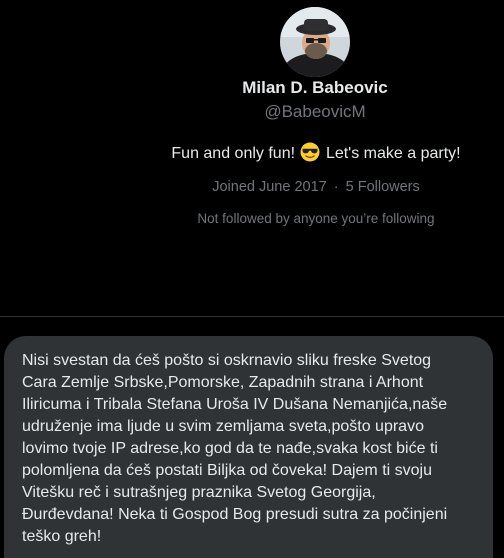  Describe the element at coordinates (233, 153) in the screenshot. I see `bio-text-start: Fun and only fun!` at that location.